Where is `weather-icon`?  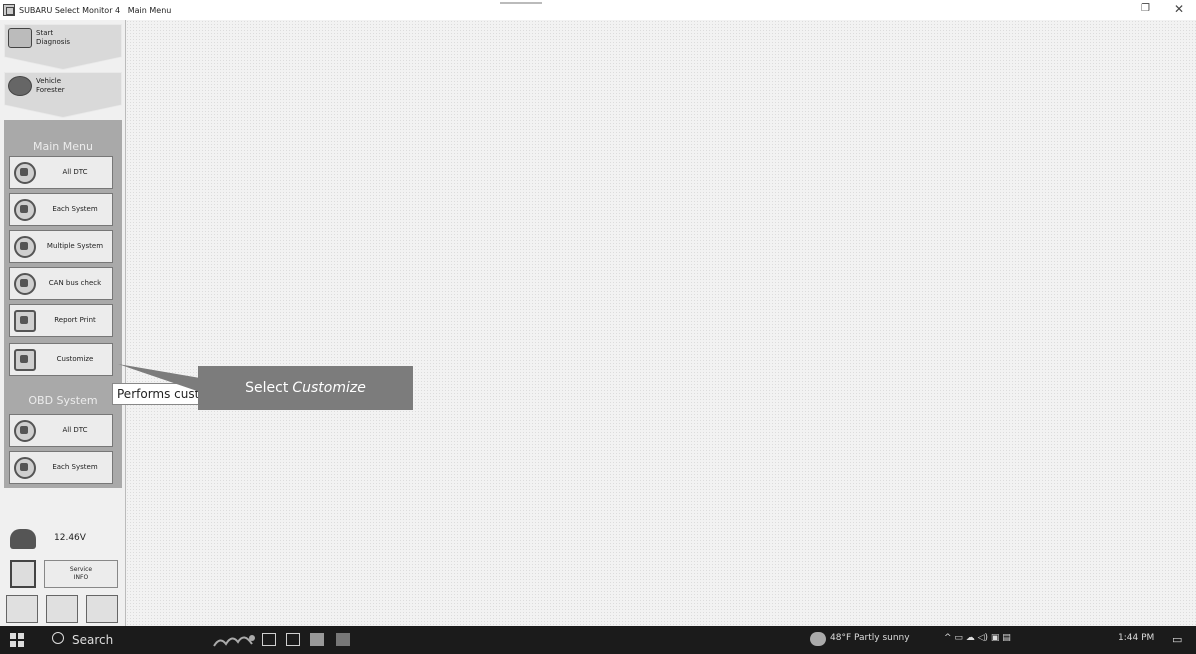
weather-icon is located at coordinates (818, 639).